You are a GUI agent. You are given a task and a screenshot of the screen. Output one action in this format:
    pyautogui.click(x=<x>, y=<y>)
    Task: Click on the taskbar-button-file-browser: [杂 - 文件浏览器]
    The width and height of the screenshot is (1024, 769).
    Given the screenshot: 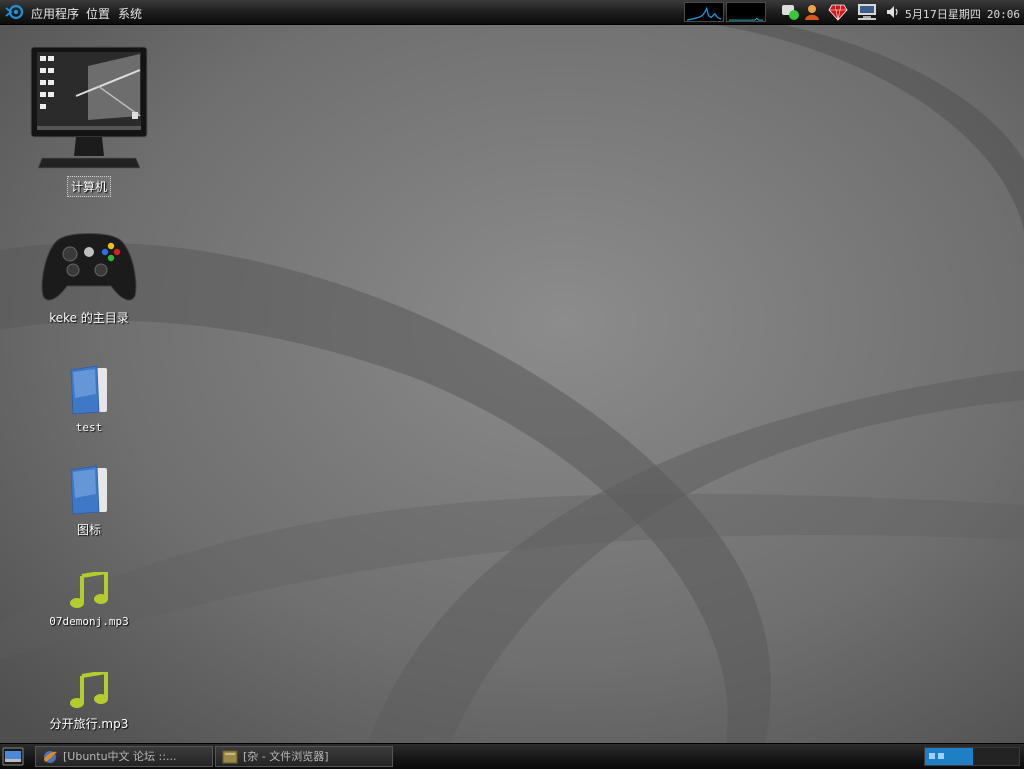 What is the action you would take?
    pyautogui.click(x=304, y=756)
    